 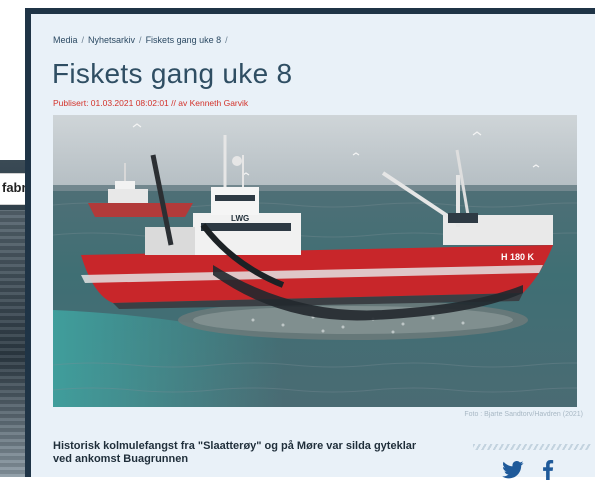 What do you see at coordinates (184, 40) in the screenshot?
I see `breadcrumb-current: Fiskets gang uke 8` at bounding box center [184, 40].